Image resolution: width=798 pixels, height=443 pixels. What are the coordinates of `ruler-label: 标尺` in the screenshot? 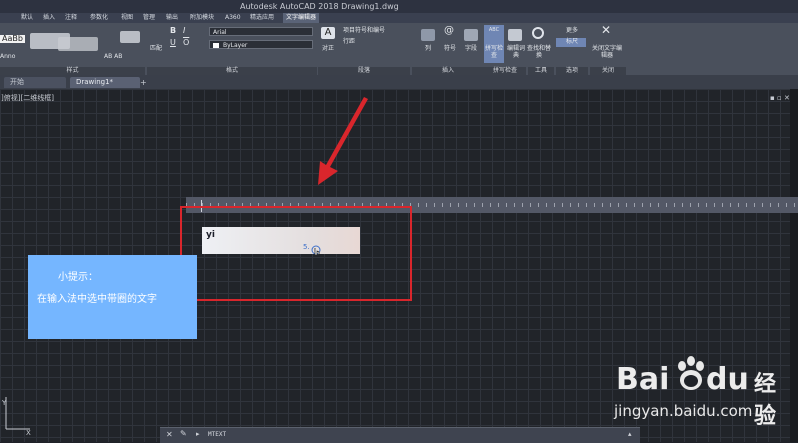 It's located at (572, 41).